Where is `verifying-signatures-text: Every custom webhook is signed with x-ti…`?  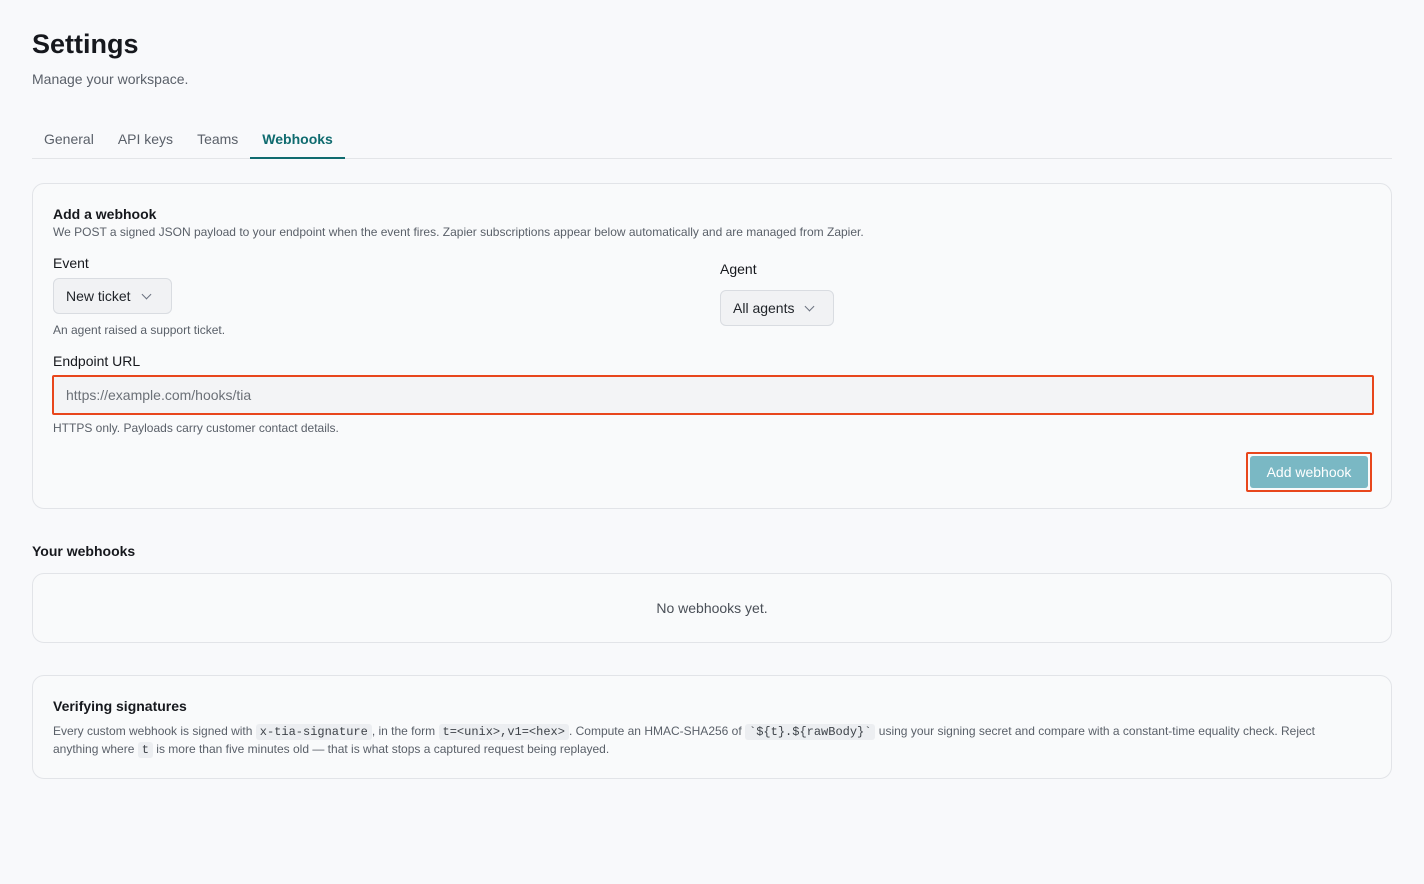
verifying-signatures-text: Every custom webhook is signed with x-ti… is located at coordinates (708, 741).